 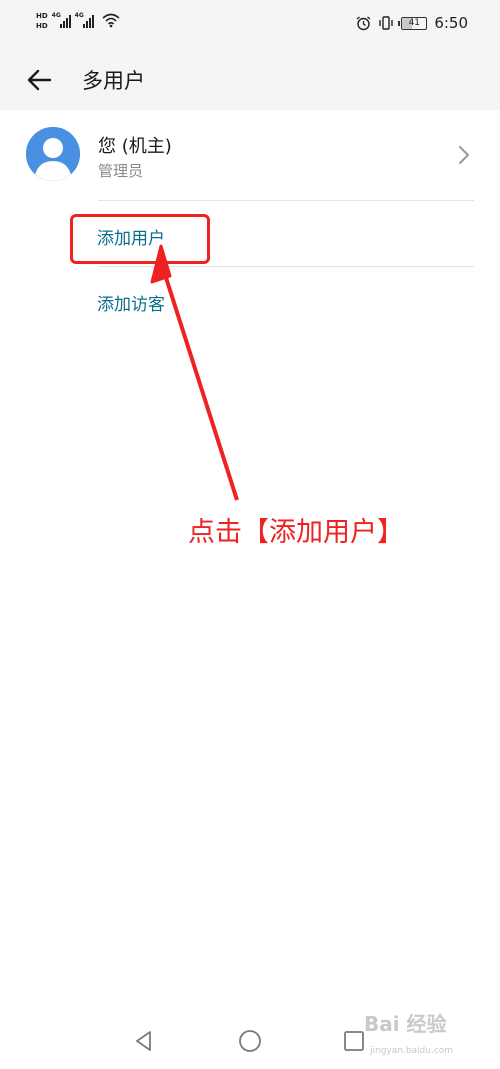 I want to click on person-avatar-icon, so click(x=53, y=154).